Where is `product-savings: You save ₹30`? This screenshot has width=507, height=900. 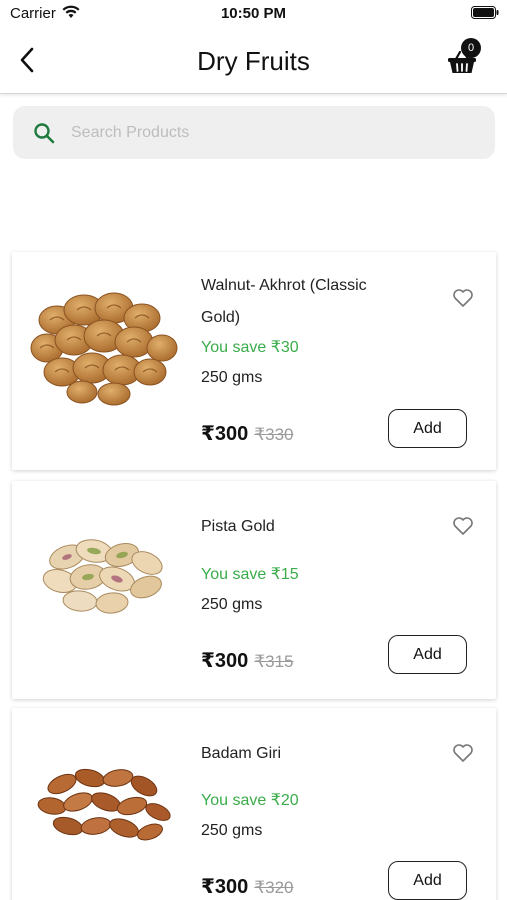 product-savings: You save ₹30 is located at coordinates (250, 347).